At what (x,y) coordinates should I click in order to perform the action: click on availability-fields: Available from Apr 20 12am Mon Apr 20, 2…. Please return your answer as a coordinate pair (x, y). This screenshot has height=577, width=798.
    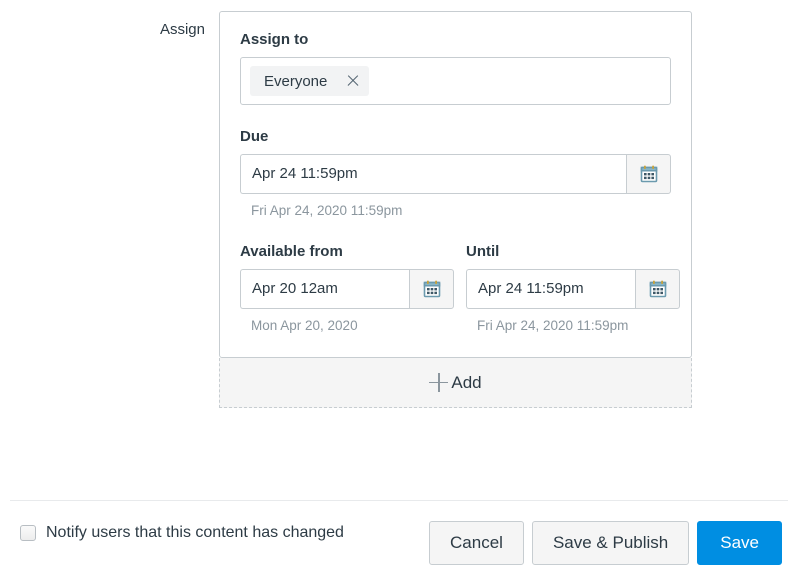
    Looking at the image, I should click on (460, 288).